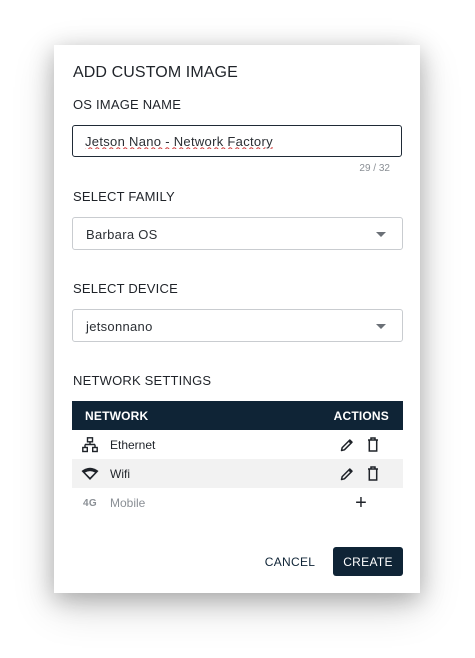  Describe the element at coordinates (237, 325) in the screenshot. I see `device-select: jetsonnano` at that location.